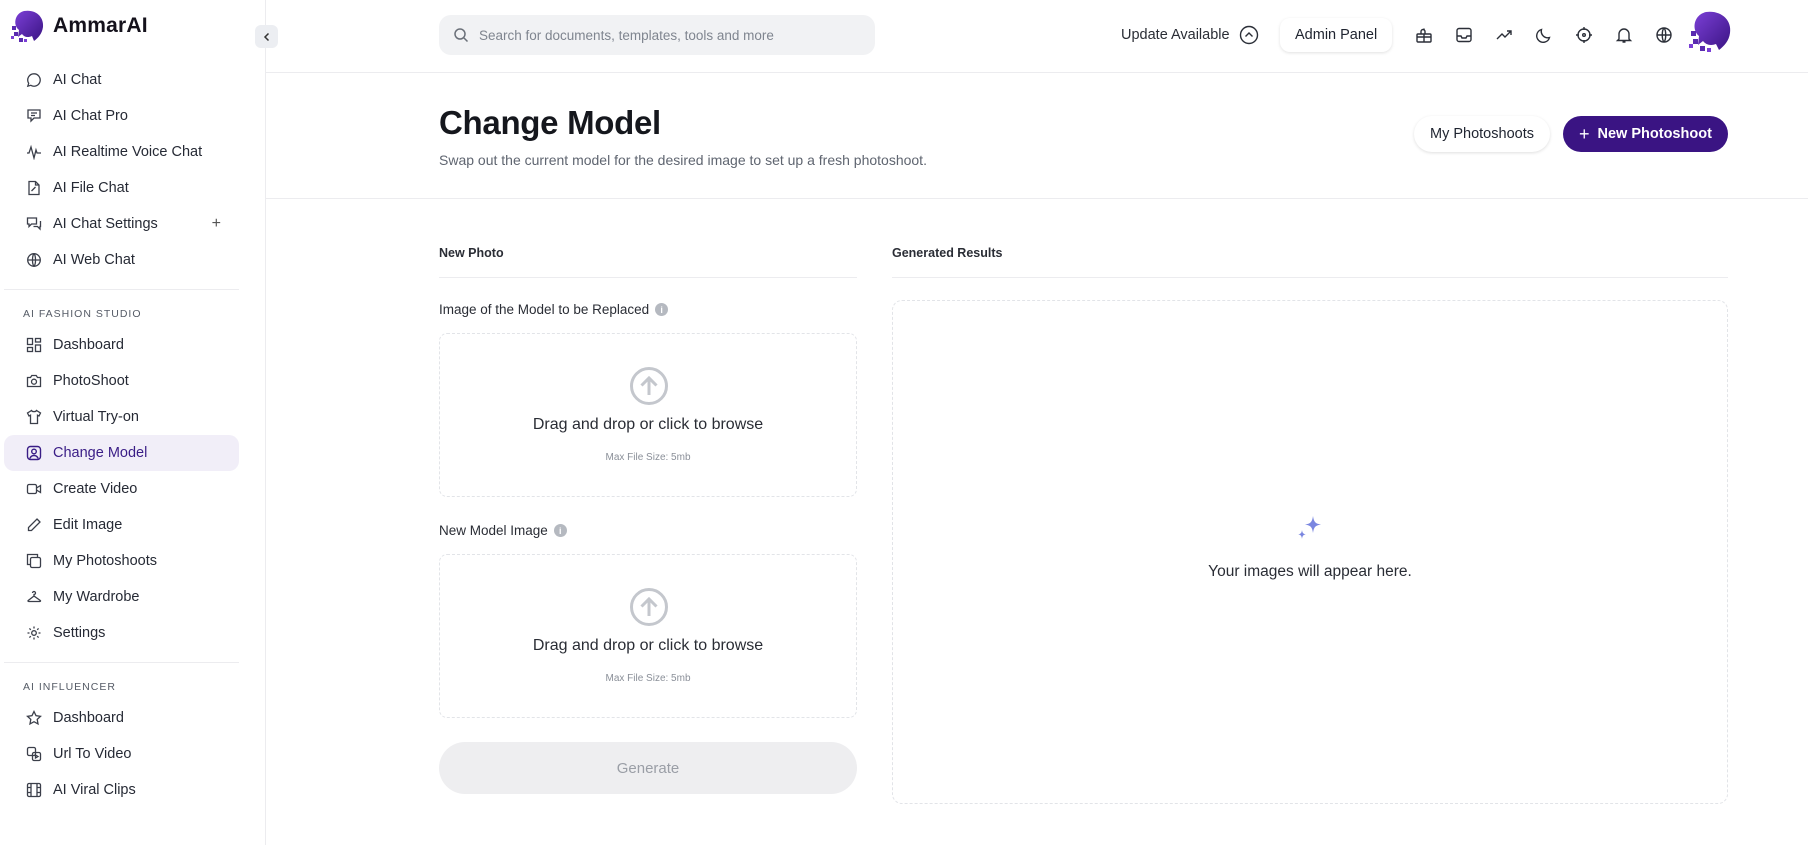 Image resolution: width=1808 pixels, height=845 pixels. Describe the element at coordinates (34, 597) in the screenshot. I see `hanger-icon` at that location.